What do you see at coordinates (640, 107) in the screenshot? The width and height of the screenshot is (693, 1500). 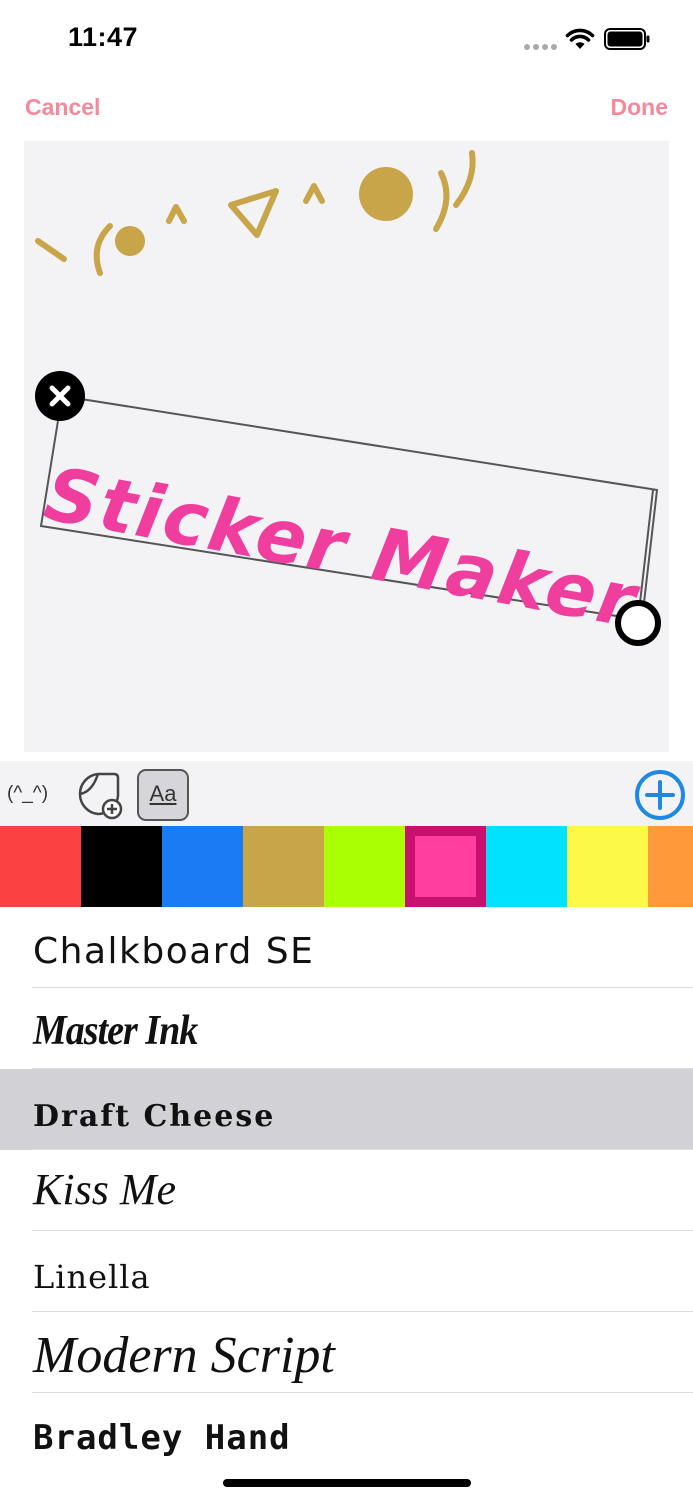 I see `done-button: Done` at bounding box center [640, 107].